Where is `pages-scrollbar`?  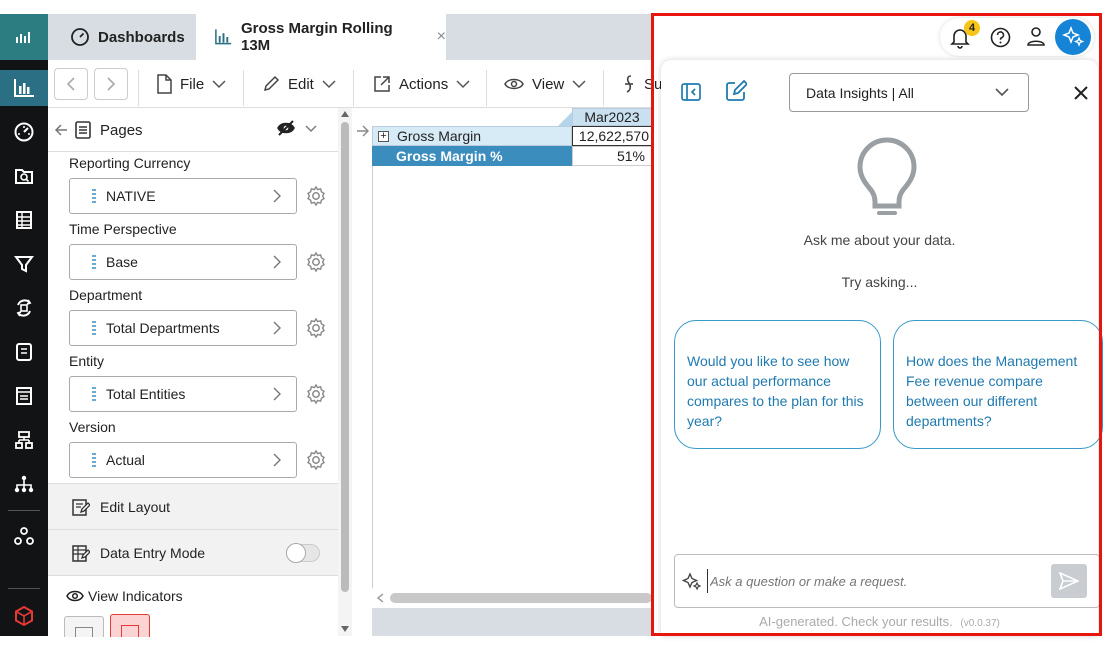
pages-scrollbar is located at coordinates (345, 372).